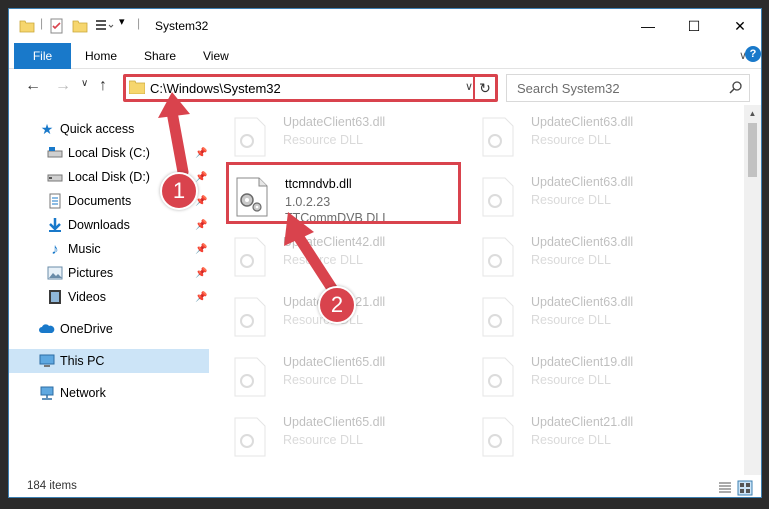 Image resolution: width=769 pixels, height=509 pixels. Describe the element at coordinates (484, 88) in the screenshot. I see `refresh-icon: ↻` at that location.